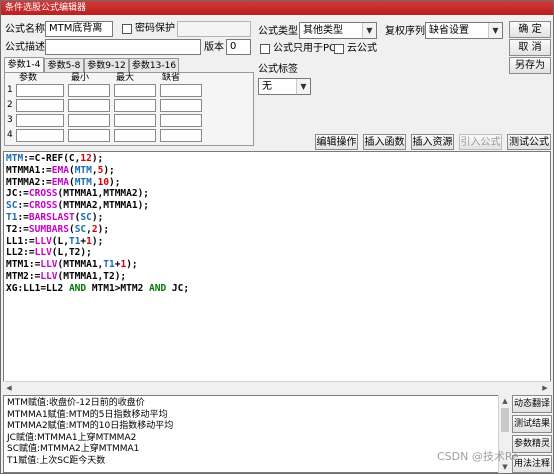  I want to click on save-as-button: 另存为, so click(530, 65).